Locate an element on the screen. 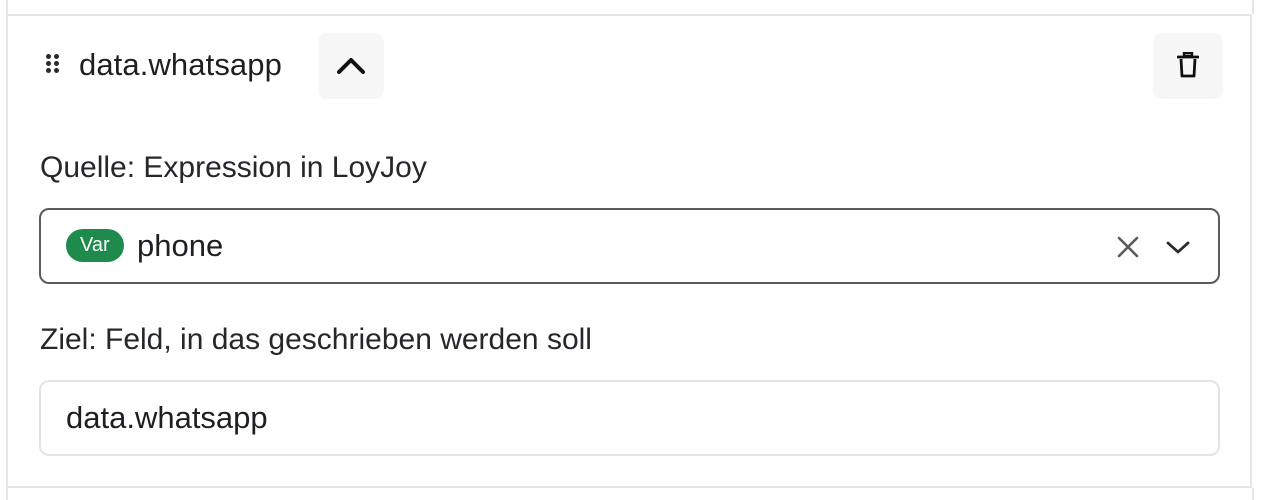  source-expression-select: Var phone is located at coordinates (629, 246).